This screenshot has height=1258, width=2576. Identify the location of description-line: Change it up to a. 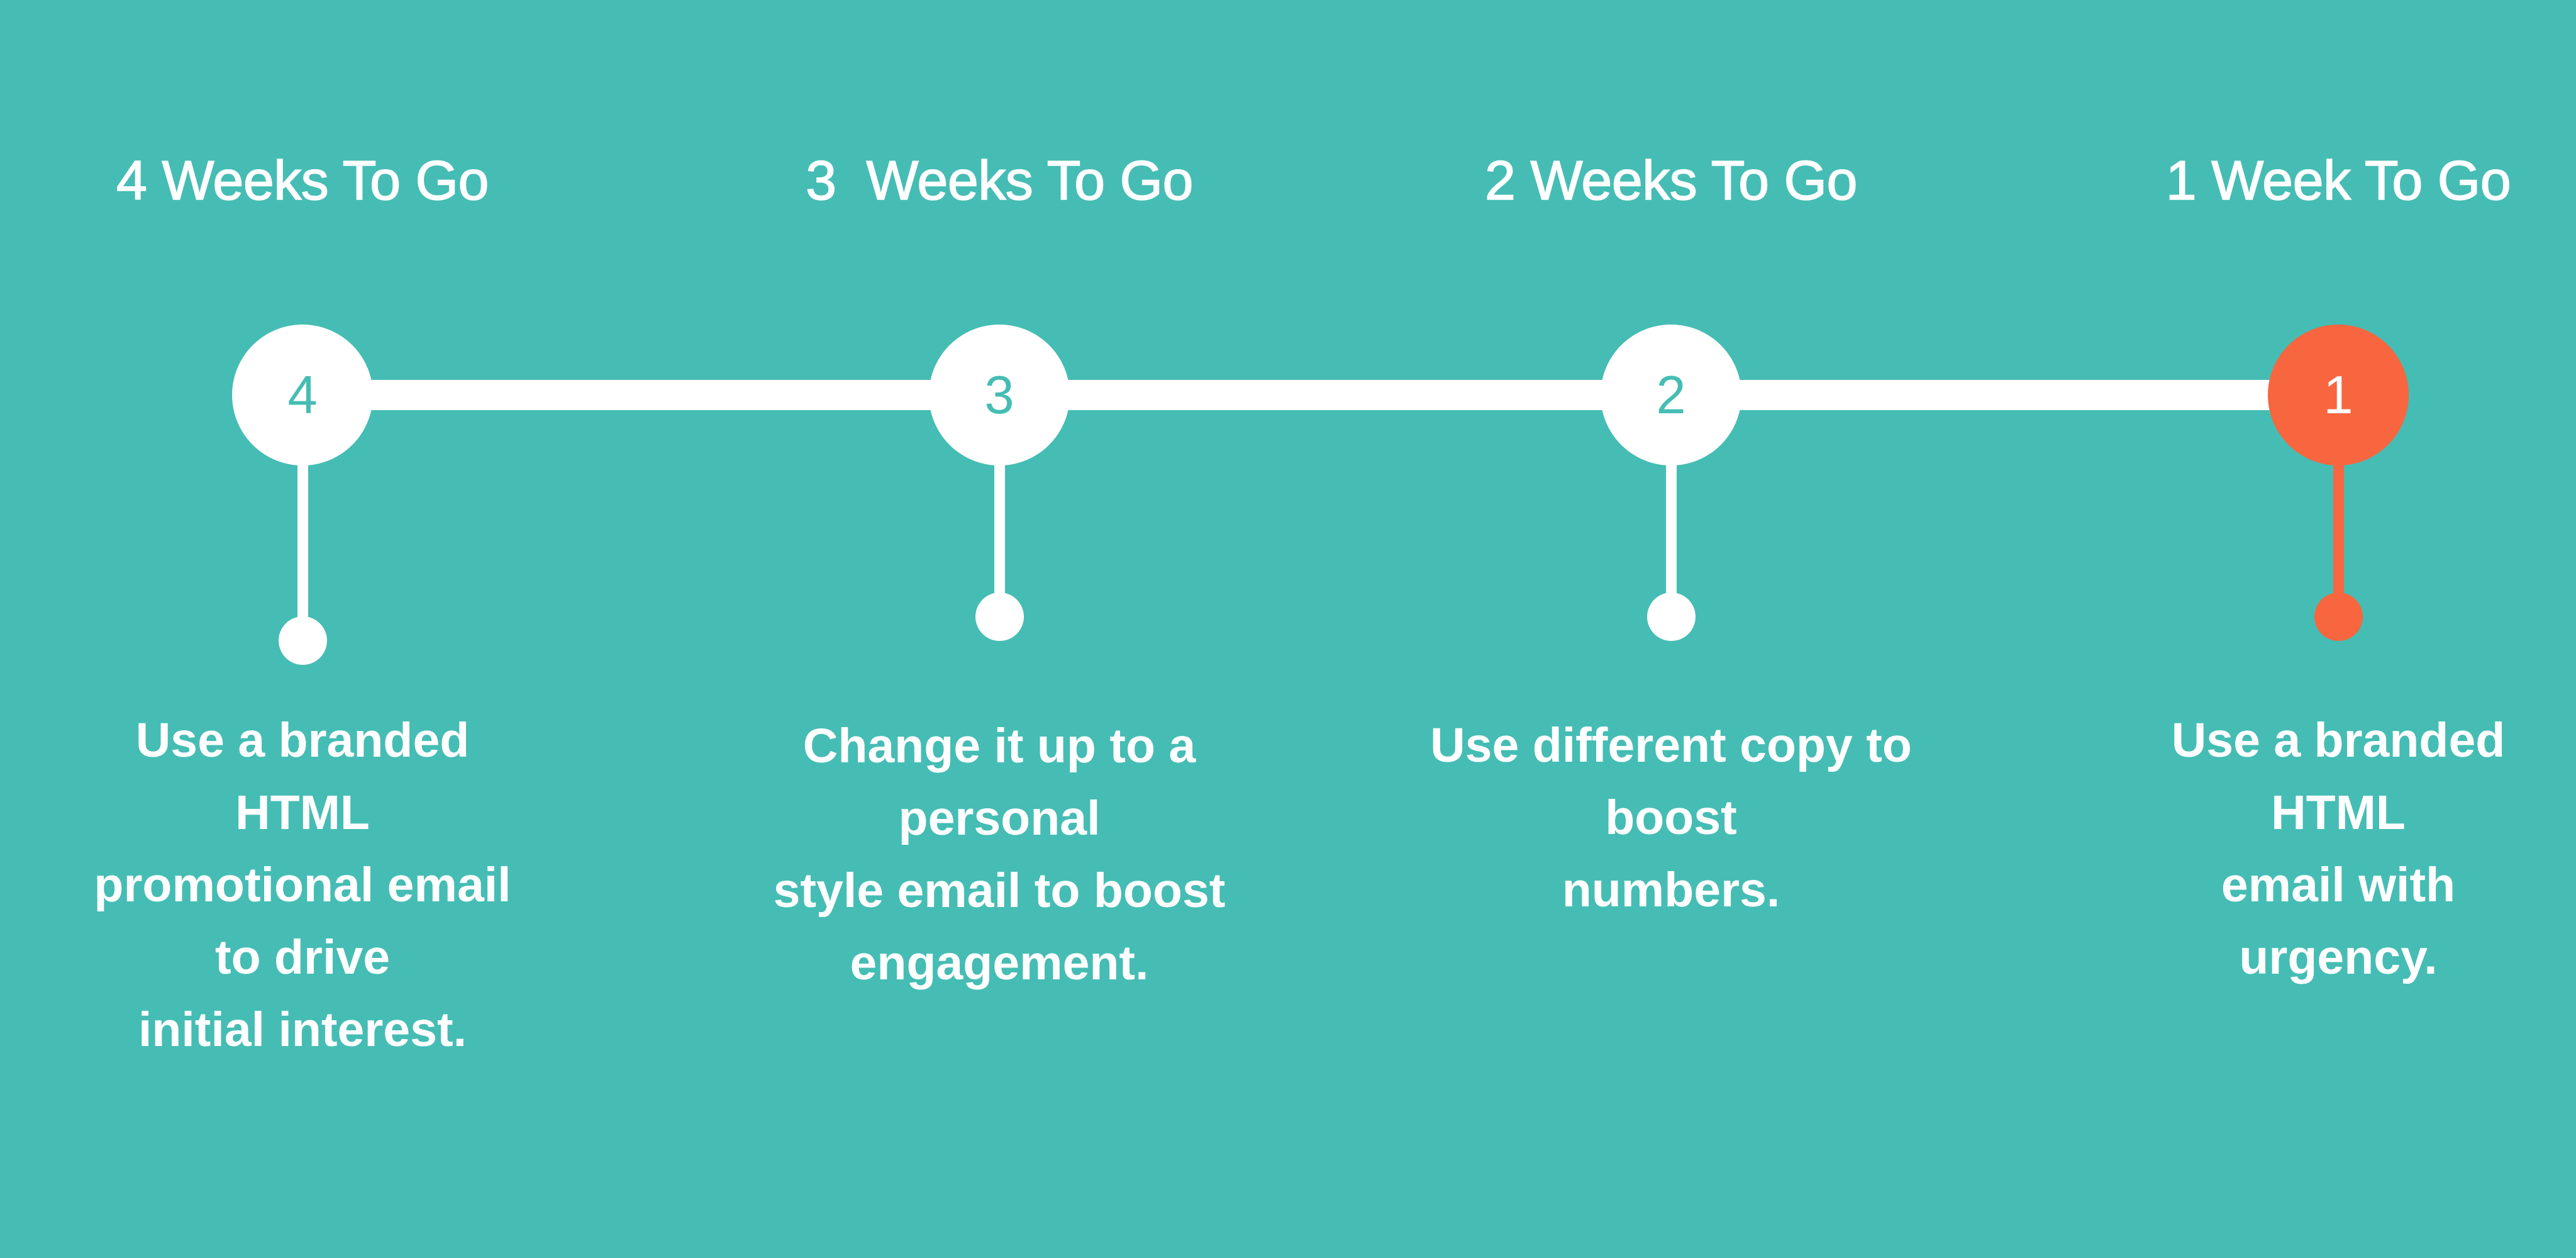
(999, 746).